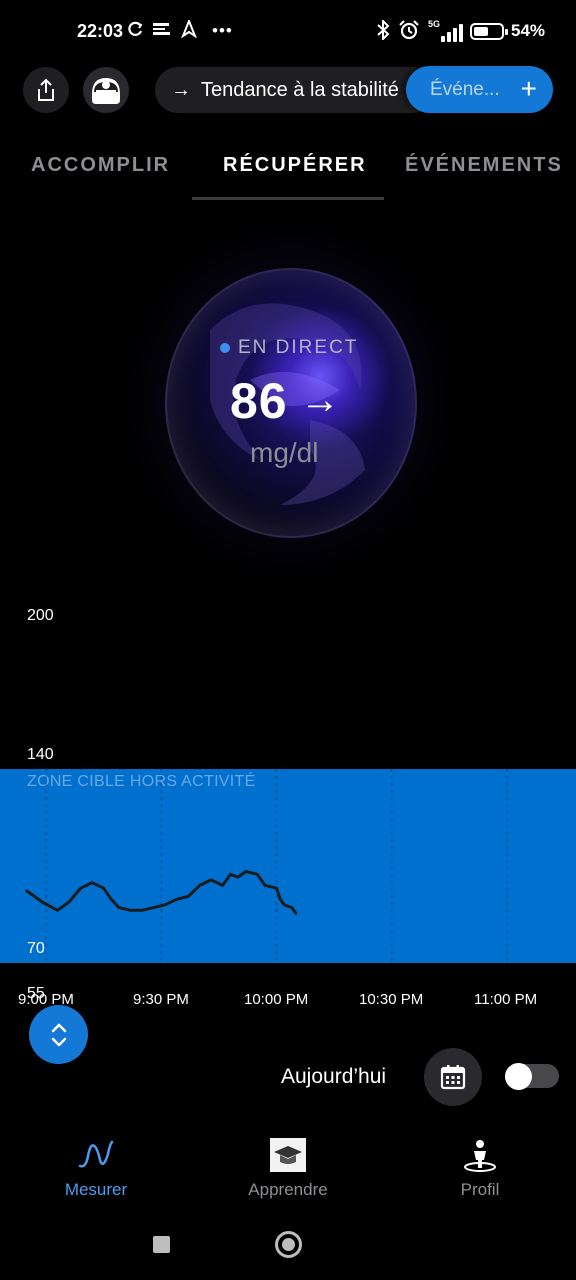 Image resolution: width=576 pixels, height=1280 pixels. I want to click on alarm-icon, so click(409, 33).